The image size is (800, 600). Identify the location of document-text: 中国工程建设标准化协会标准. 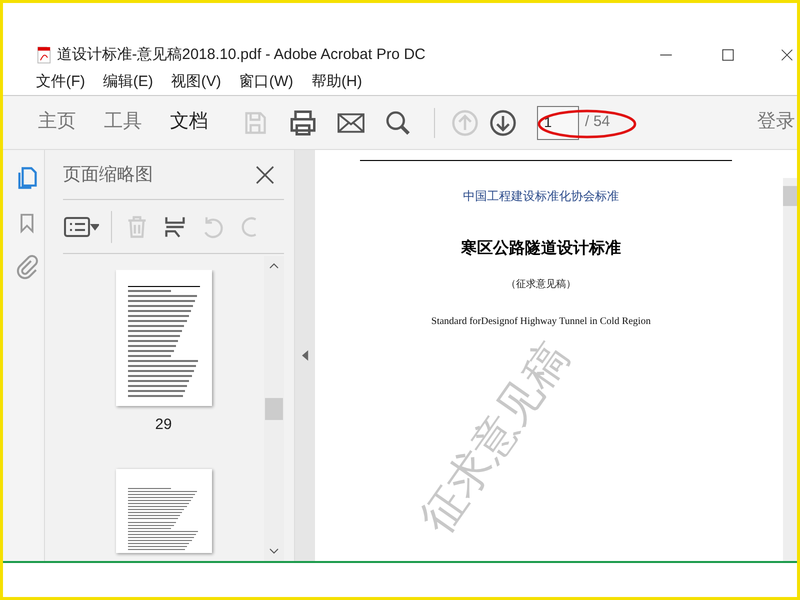
(541, 196).